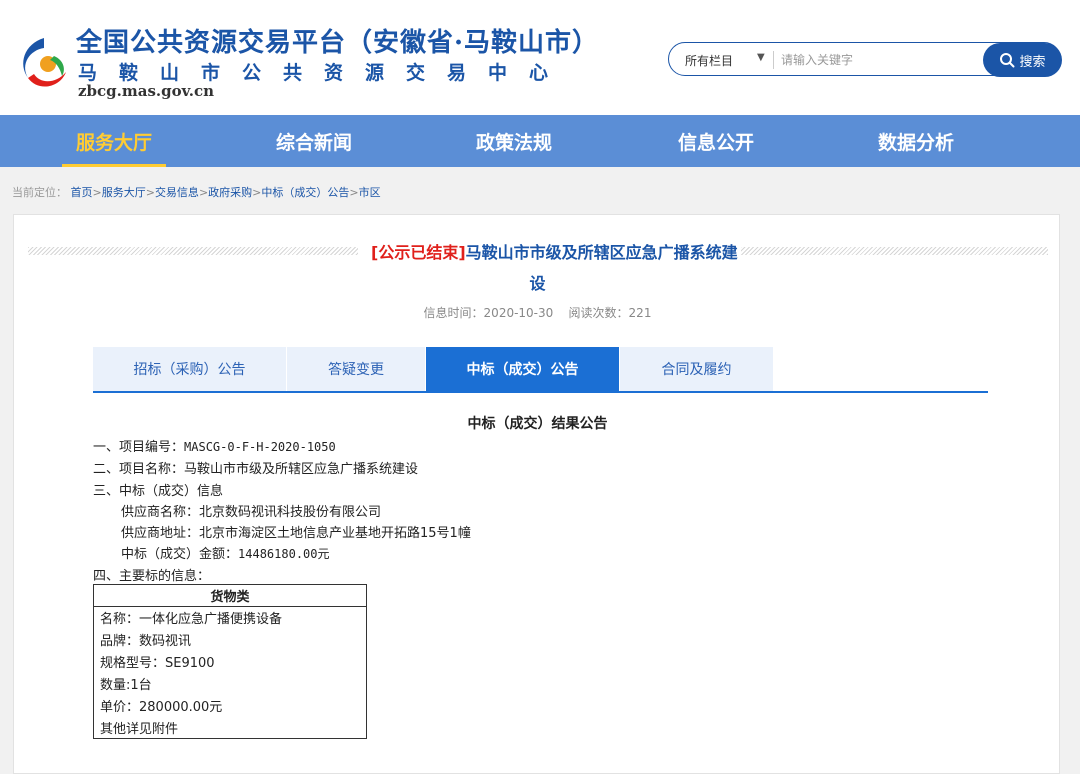 The image size is (1080, 774). What do you see at coordinates (230, 617) in the screenshot?
I see `goods-name: 名称：一体化应急广播便携设备` at bounding box center [230, 617].